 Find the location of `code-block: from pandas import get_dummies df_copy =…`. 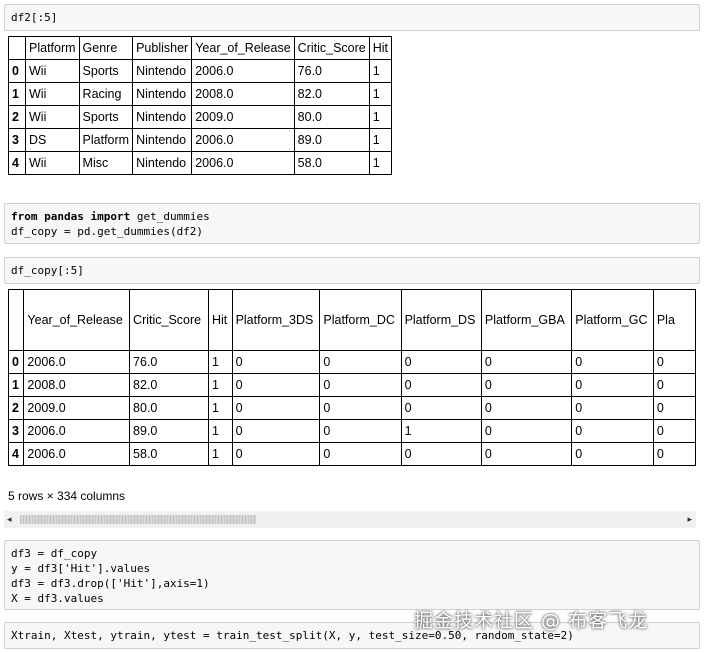

code-block: from pandas import get_dummies df_copy =… is located at coordinates (352, 224).